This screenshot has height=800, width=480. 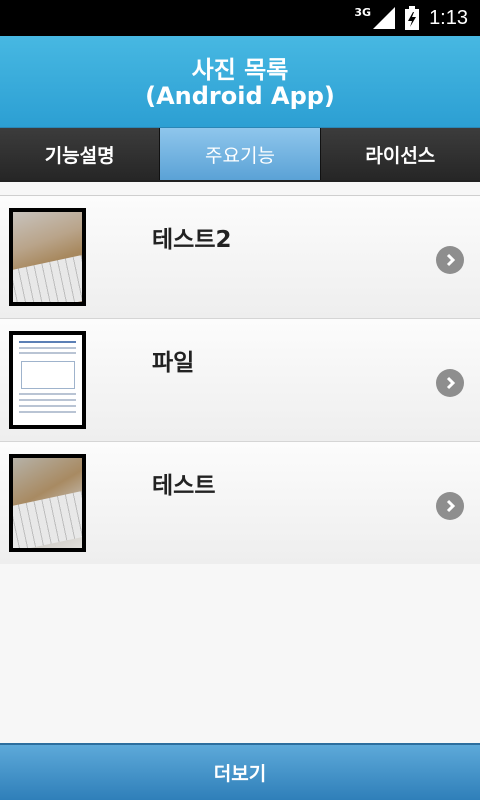 I want to click on tab-bar: 기능설명 주요기능 라이선스, so click(x=240, y=155).